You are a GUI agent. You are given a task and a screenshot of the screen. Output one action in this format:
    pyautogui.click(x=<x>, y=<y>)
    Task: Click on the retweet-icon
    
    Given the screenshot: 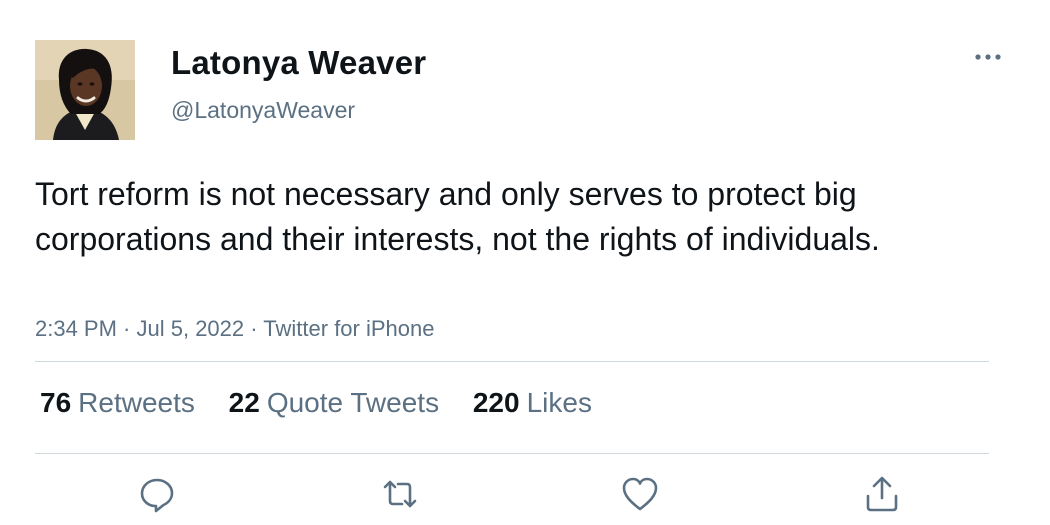 What is the action you would take?
    pyautogui.click(x=400, y=494)
    